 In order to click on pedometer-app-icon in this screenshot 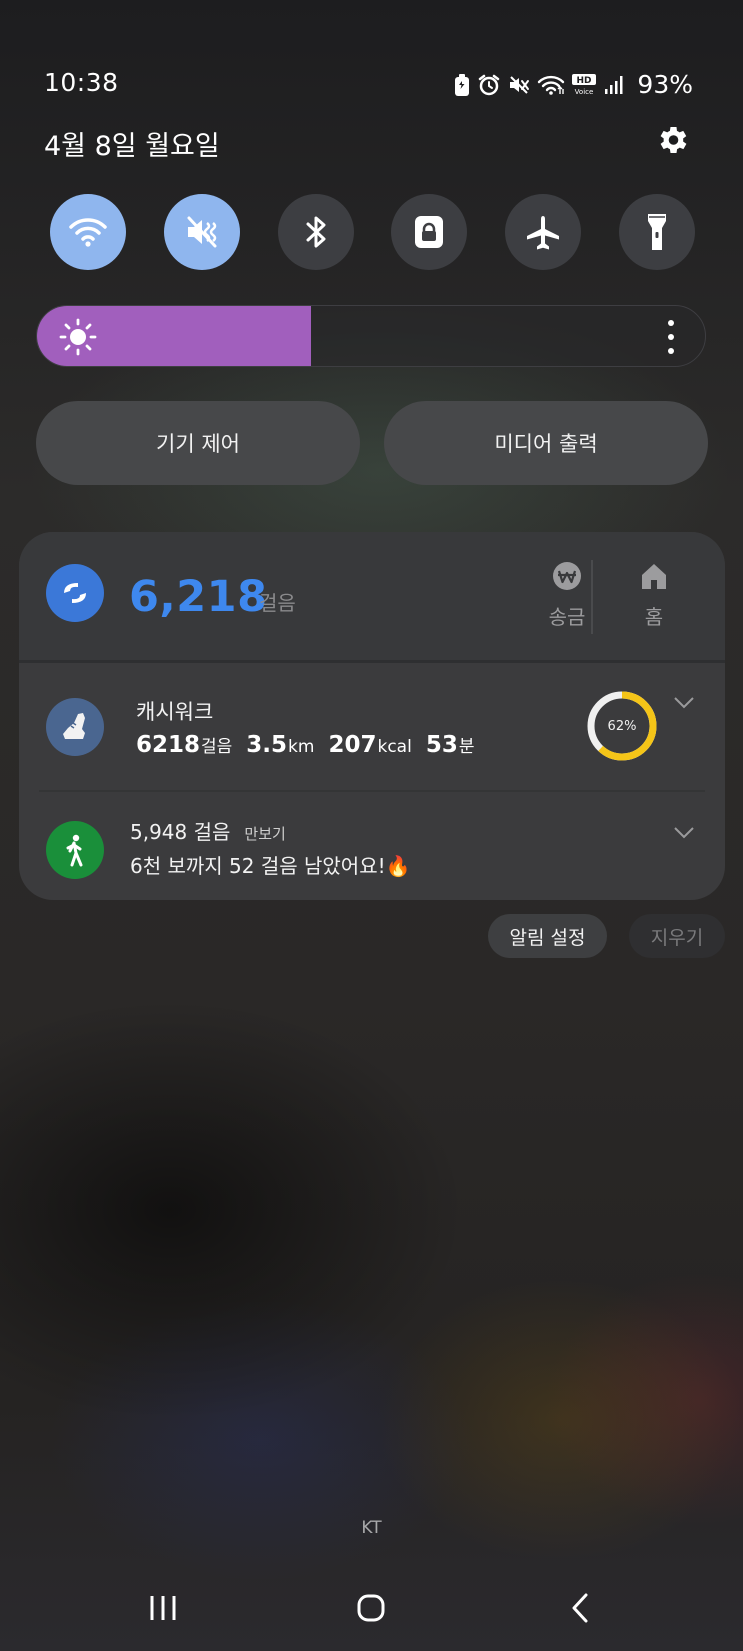, I will do `click(75, 850)`.